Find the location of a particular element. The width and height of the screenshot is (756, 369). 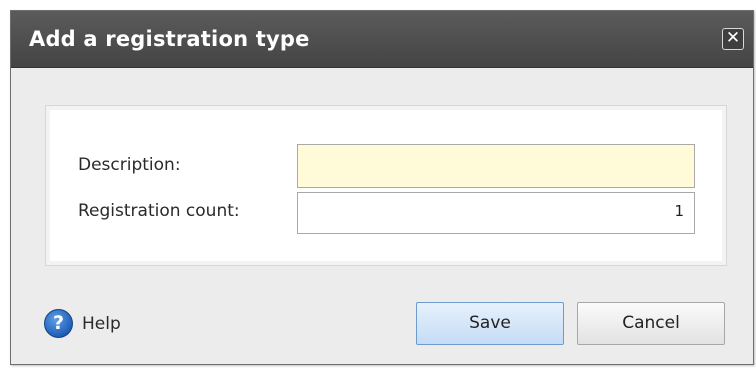

help-icon: ? is located at coordinates (58, 323).